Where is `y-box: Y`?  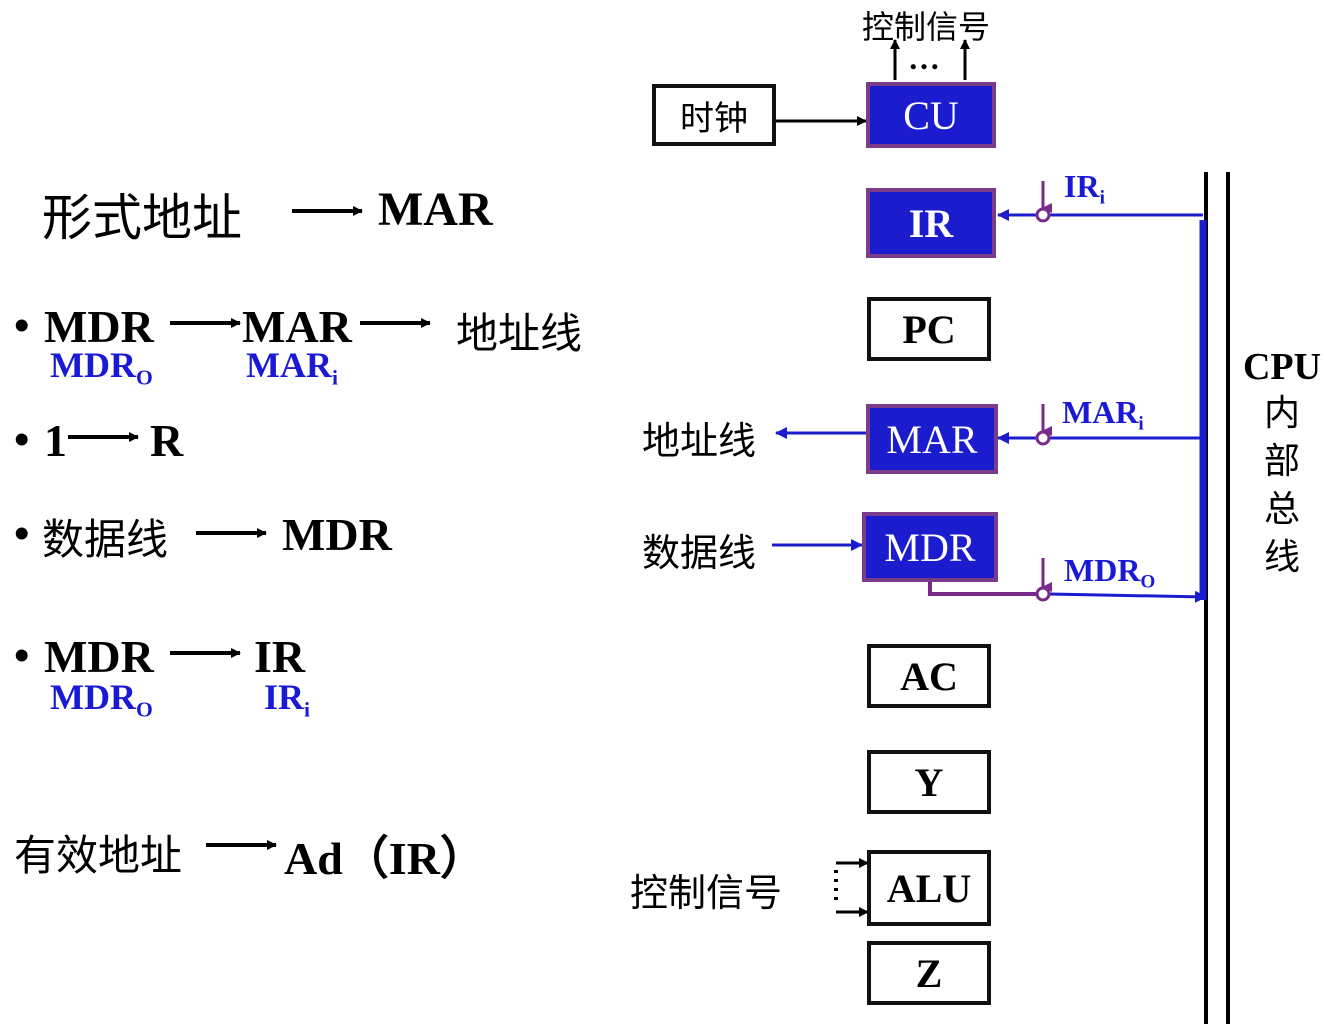
y-box: Y is located at coordinates (929, 782).